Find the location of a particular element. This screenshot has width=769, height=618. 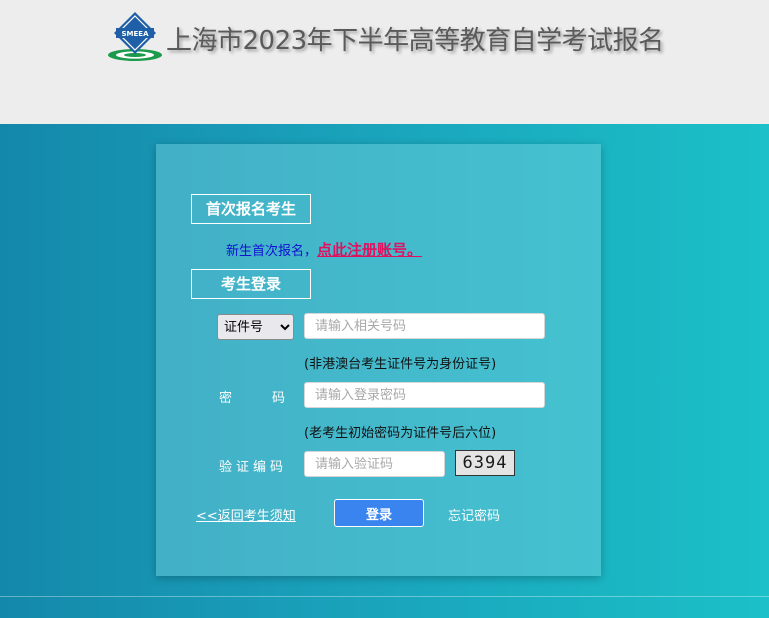

captcha-image: 6394 is located at coordinates (485, 463).